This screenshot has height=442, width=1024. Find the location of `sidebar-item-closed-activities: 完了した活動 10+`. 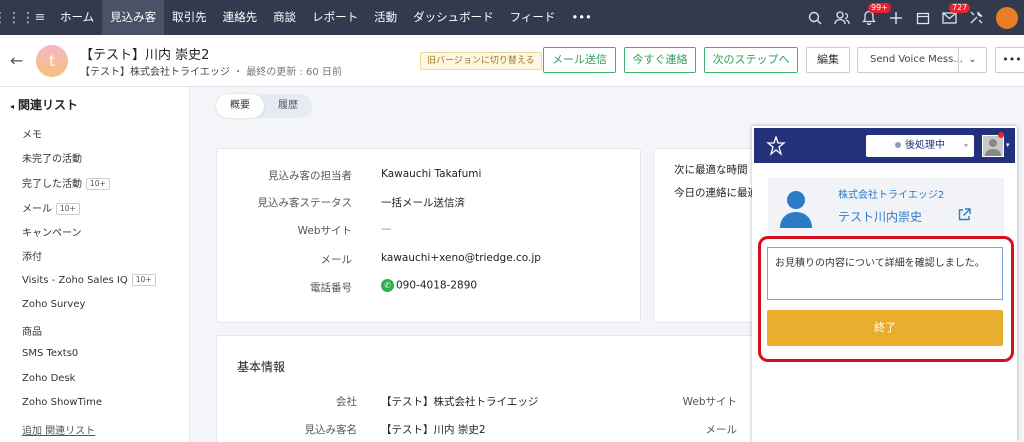

sidebar-item-closed-activities: 完了した活動 10+ is located at coordinates (66, 182).